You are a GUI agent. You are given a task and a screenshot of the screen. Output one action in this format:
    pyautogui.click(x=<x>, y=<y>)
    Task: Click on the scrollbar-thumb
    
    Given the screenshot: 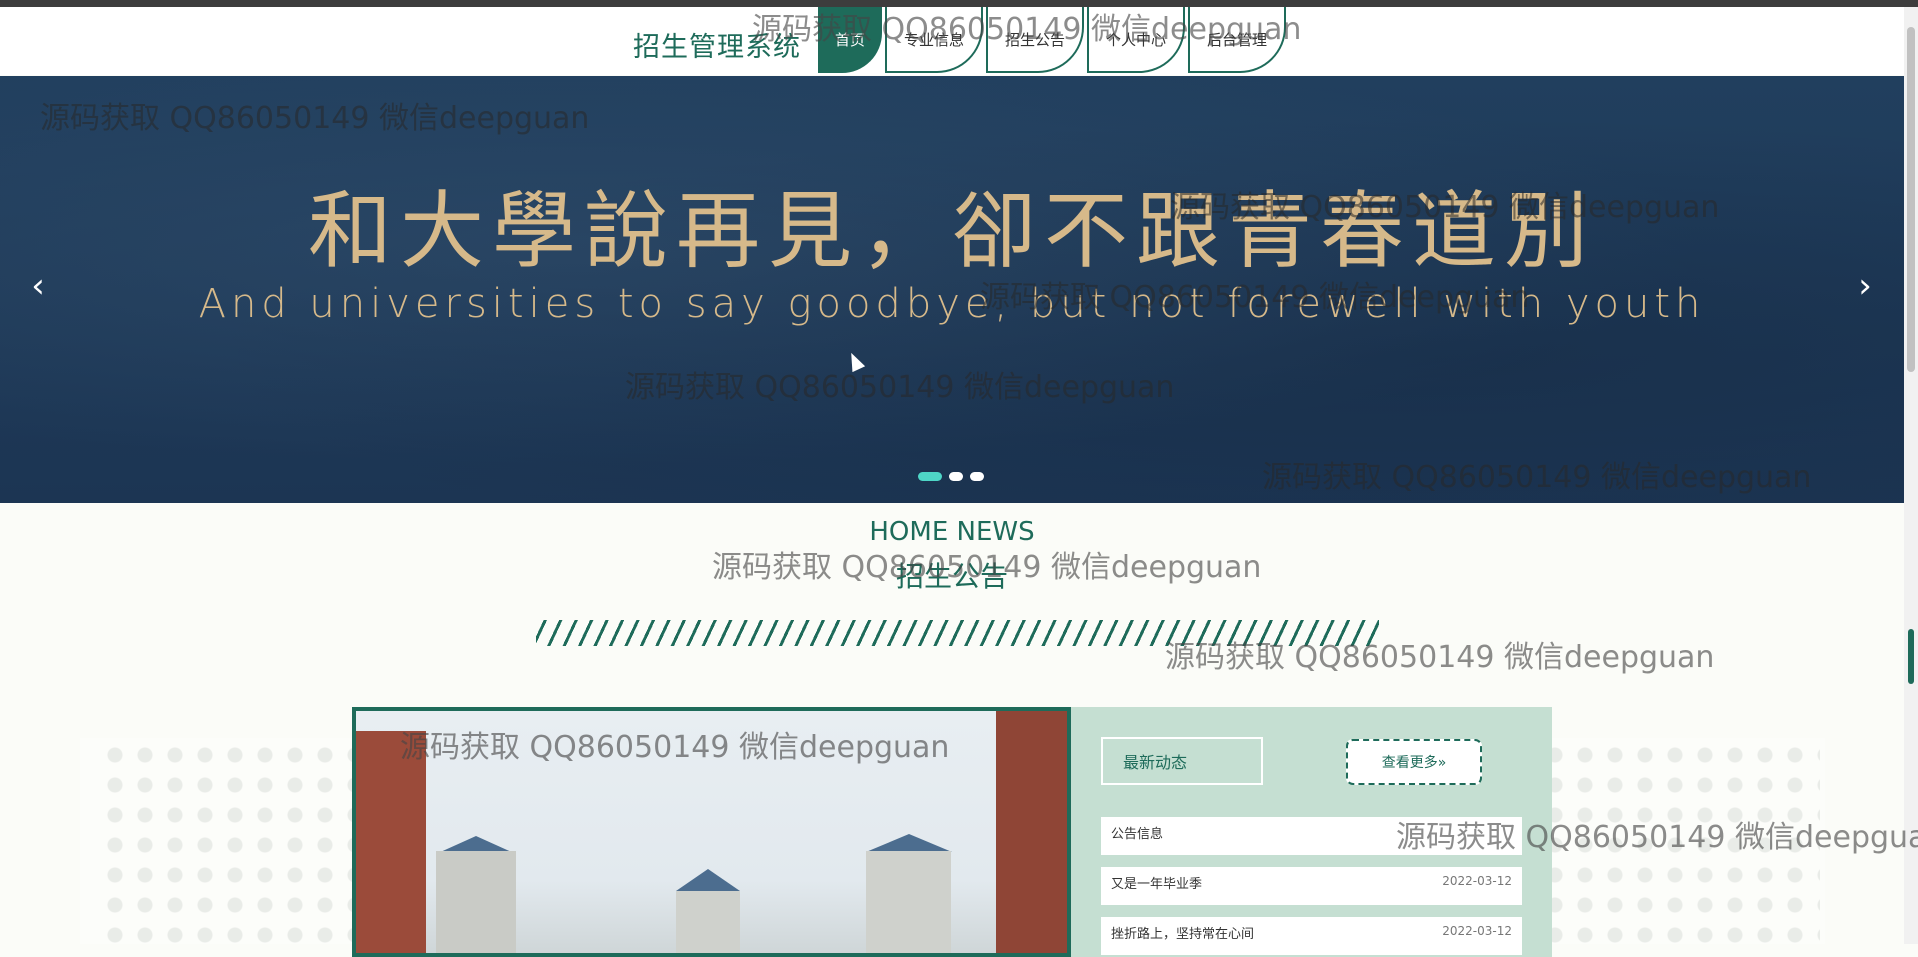 What is the action you would take?
    pyautogui.click(x=1911, y=199)
    